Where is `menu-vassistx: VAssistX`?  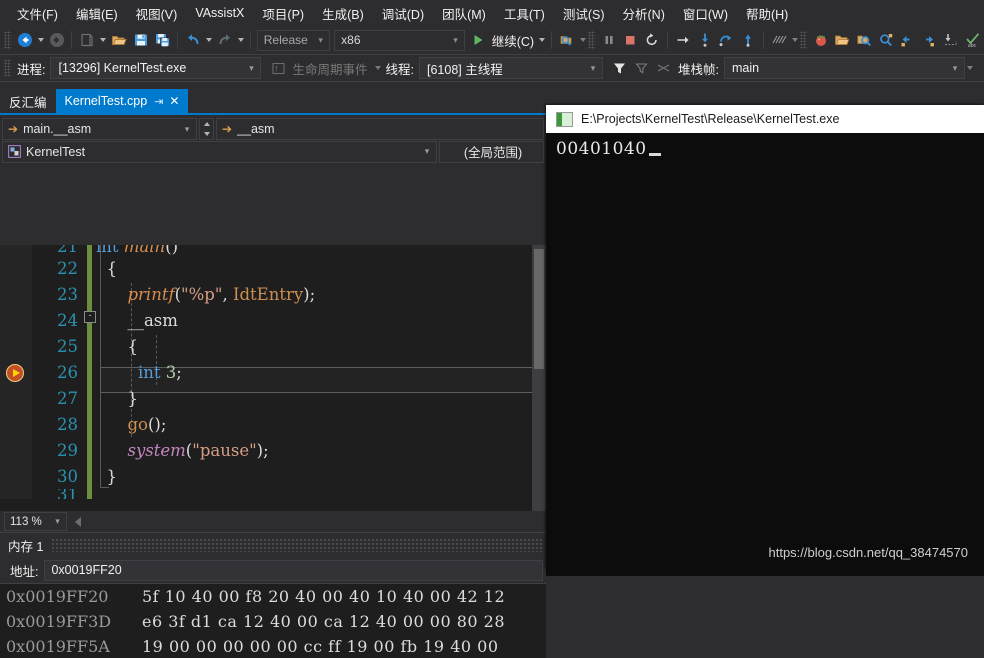 menu-vassistx: VAssistX is located at coordinates (219, 13).